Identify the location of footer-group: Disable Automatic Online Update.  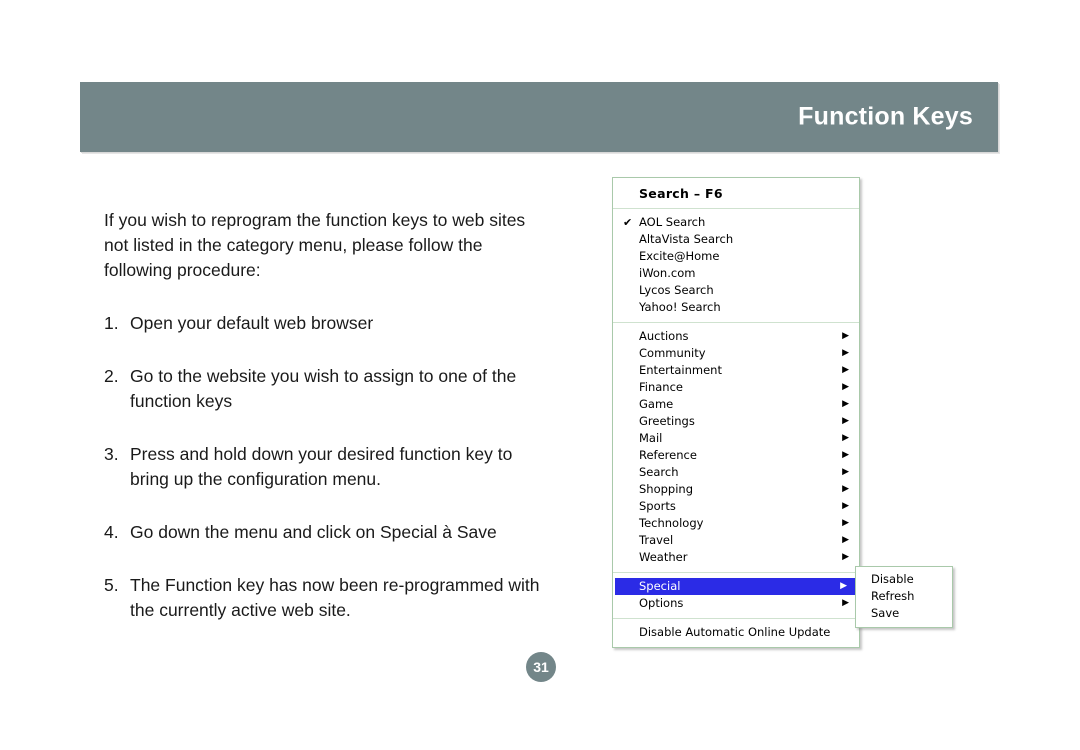
(736, 633).